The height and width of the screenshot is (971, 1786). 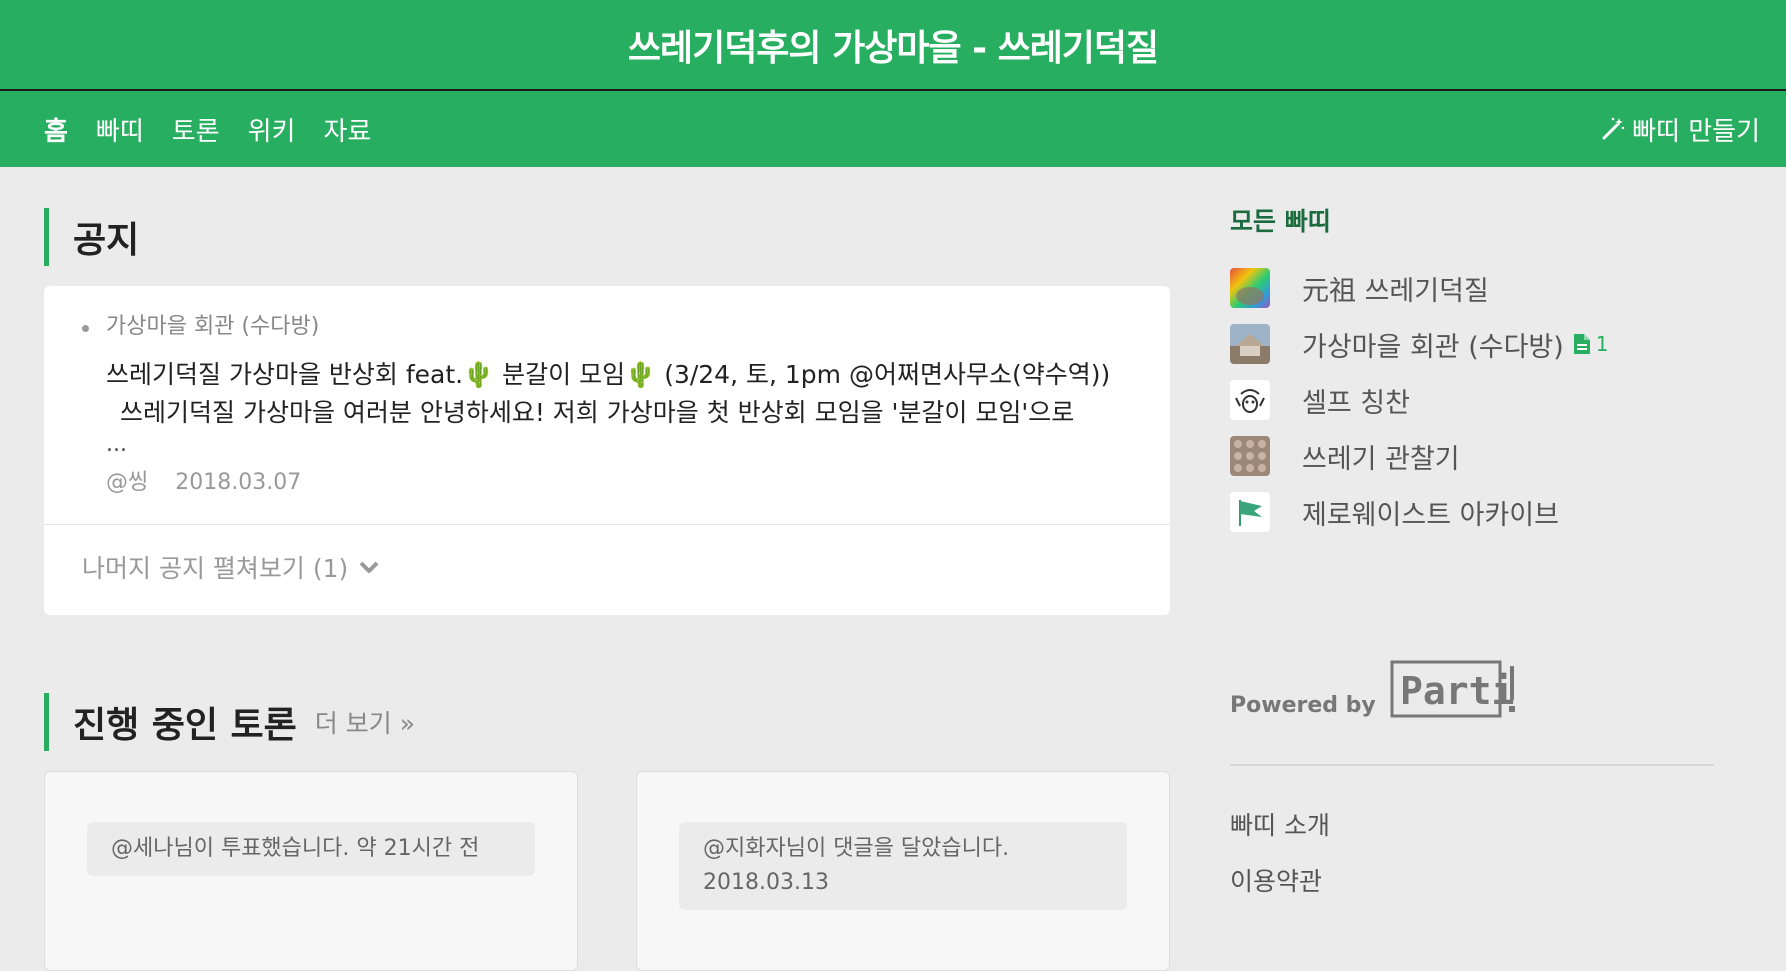 I want to click on notice-section-title: 공지, so click(x=106, y=240).